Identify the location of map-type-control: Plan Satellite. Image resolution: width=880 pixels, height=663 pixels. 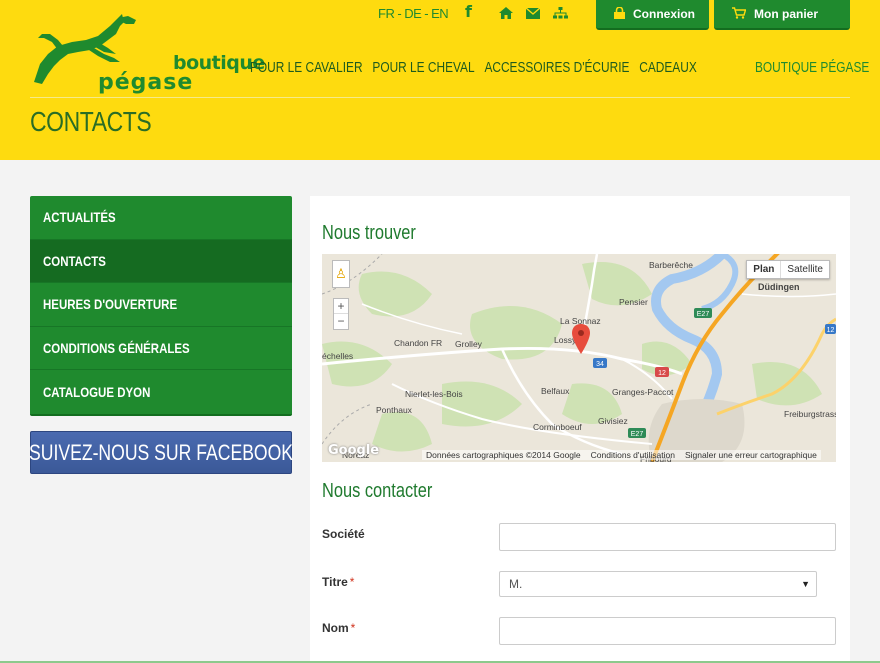
(788, 269).